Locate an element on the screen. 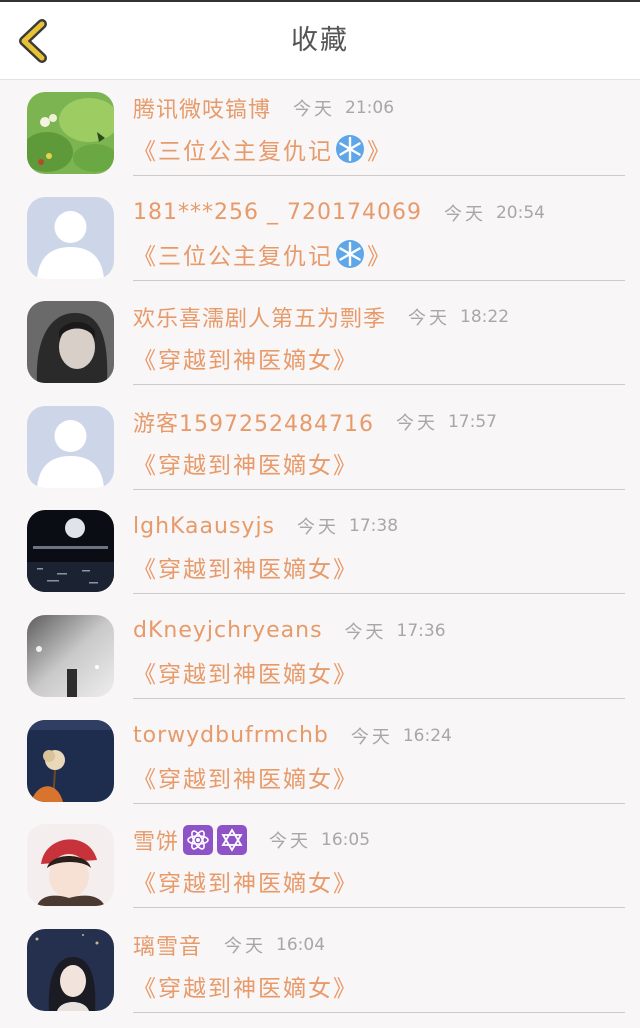 The image size is (640, 1028). user-name: torwydbufrmchb is located at coordinates (231, 735).